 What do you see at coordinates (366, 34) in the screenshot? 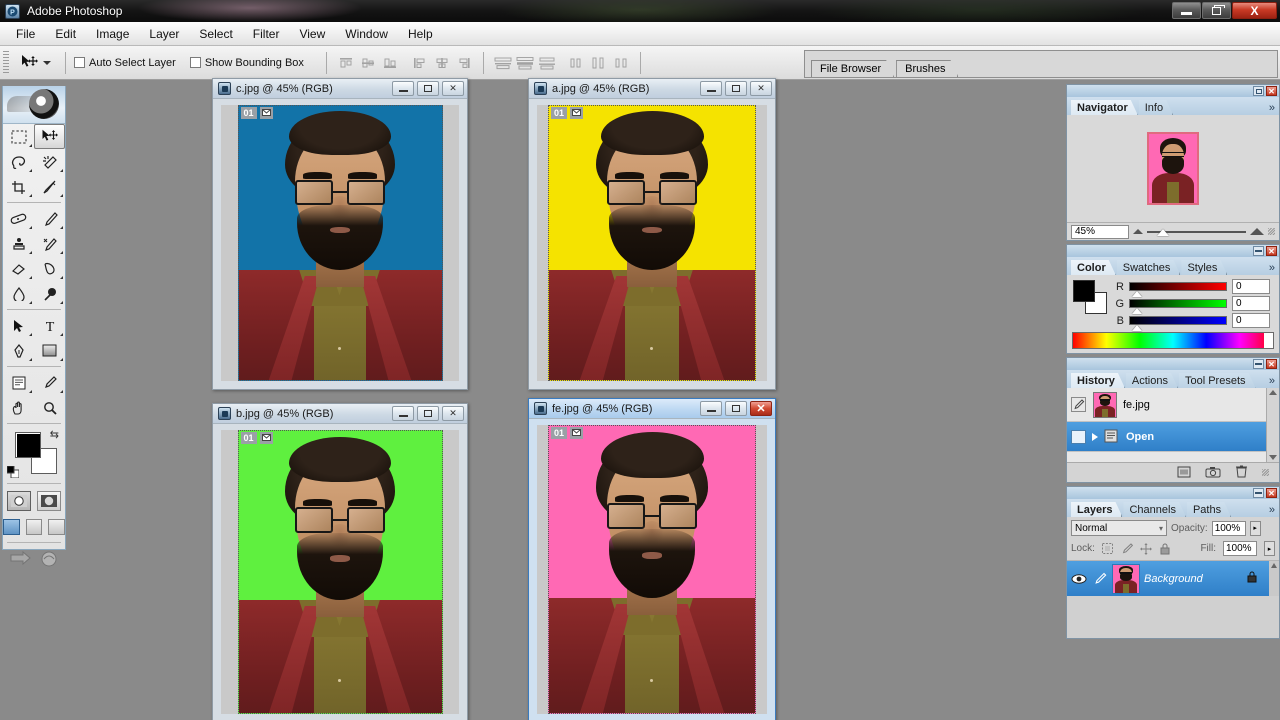
I see `menu-item-window: Window` at bounding box center [366, 34].